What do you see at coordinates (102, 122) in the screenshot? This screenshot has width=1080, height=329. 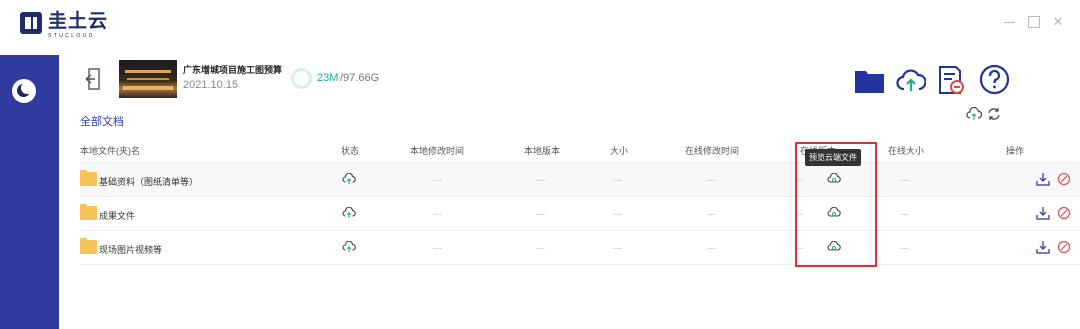 I see `section-title: 全部文档` at bounding box center [102, 122].